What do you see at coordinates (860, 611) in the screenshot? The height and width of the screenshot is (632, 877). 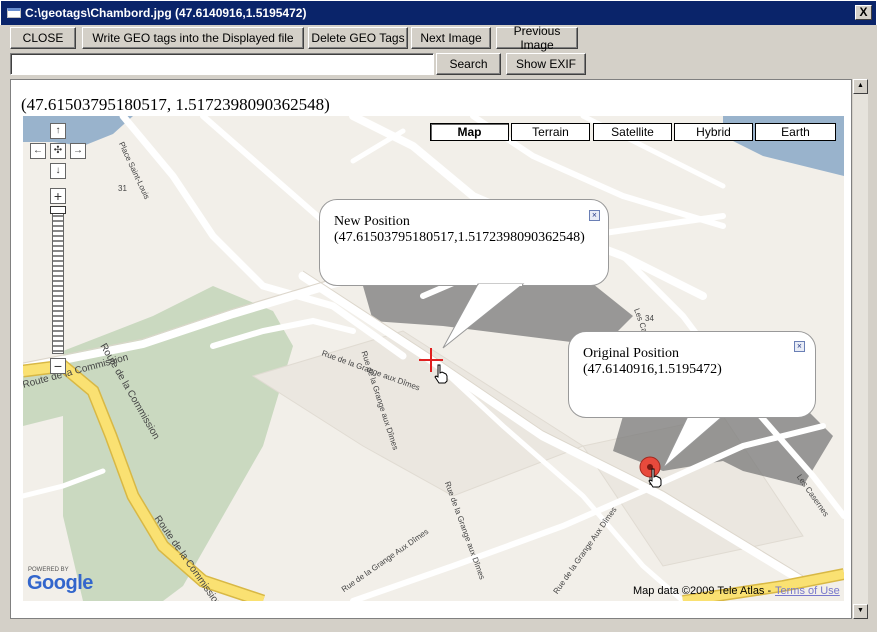 I see `scroll-down-icon: ▼` at bounding box center [860, 611].